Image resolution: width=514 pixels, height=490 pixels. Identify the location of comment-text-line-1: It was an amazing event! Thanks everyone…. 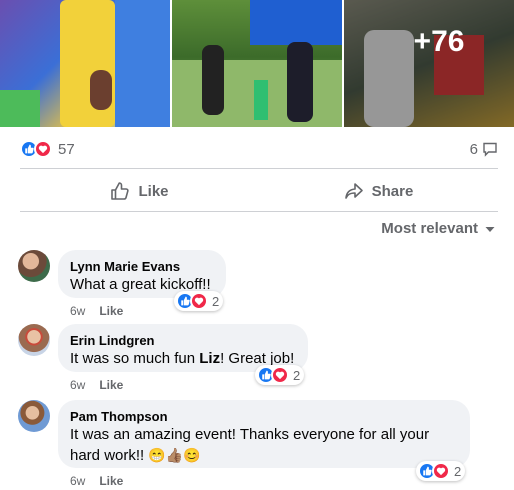
(250, 434).